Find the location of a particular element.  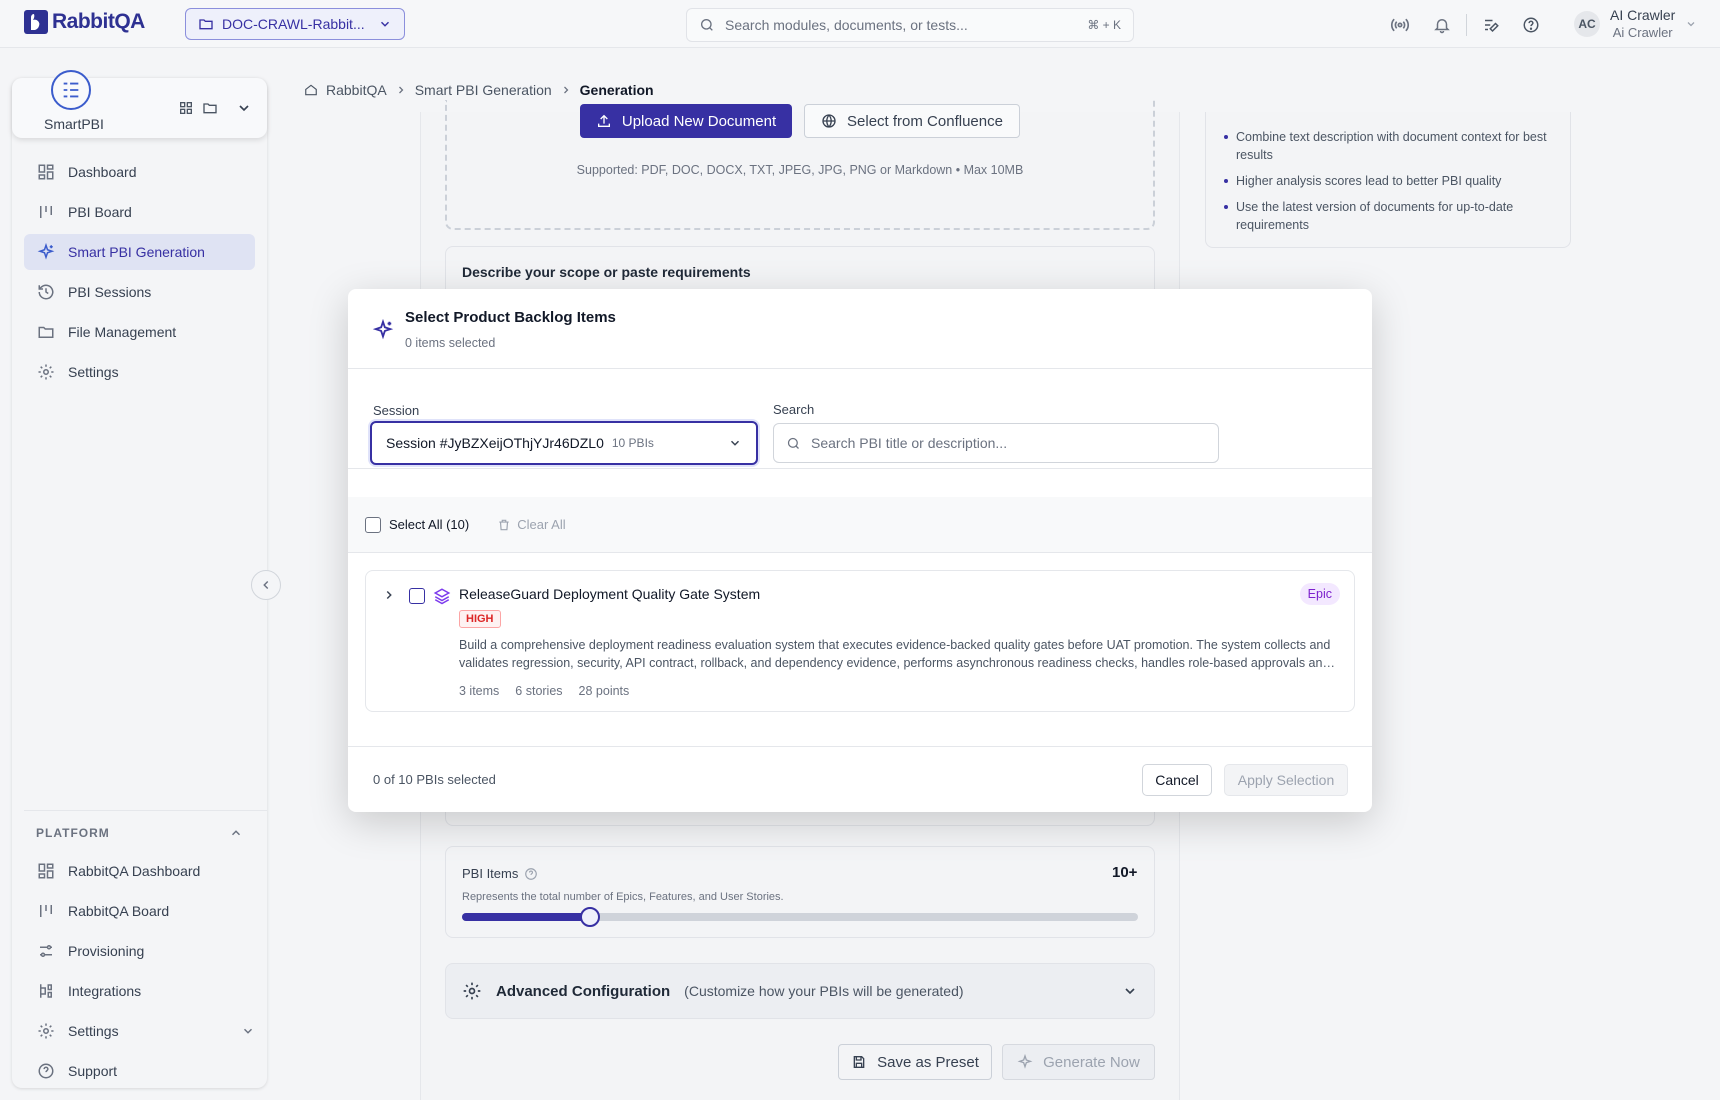

sidebar-item-rabbitqa-board: RabbitQA Board is located at coordinates (145, 911).